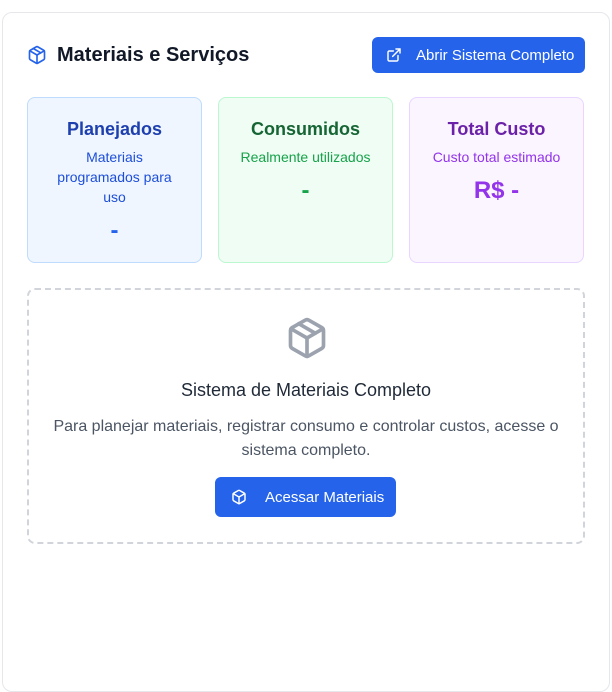 Image resolution: width=612 pixels, height=692 pixels. I want to click on planned-card-value: -, so click(114, 230).